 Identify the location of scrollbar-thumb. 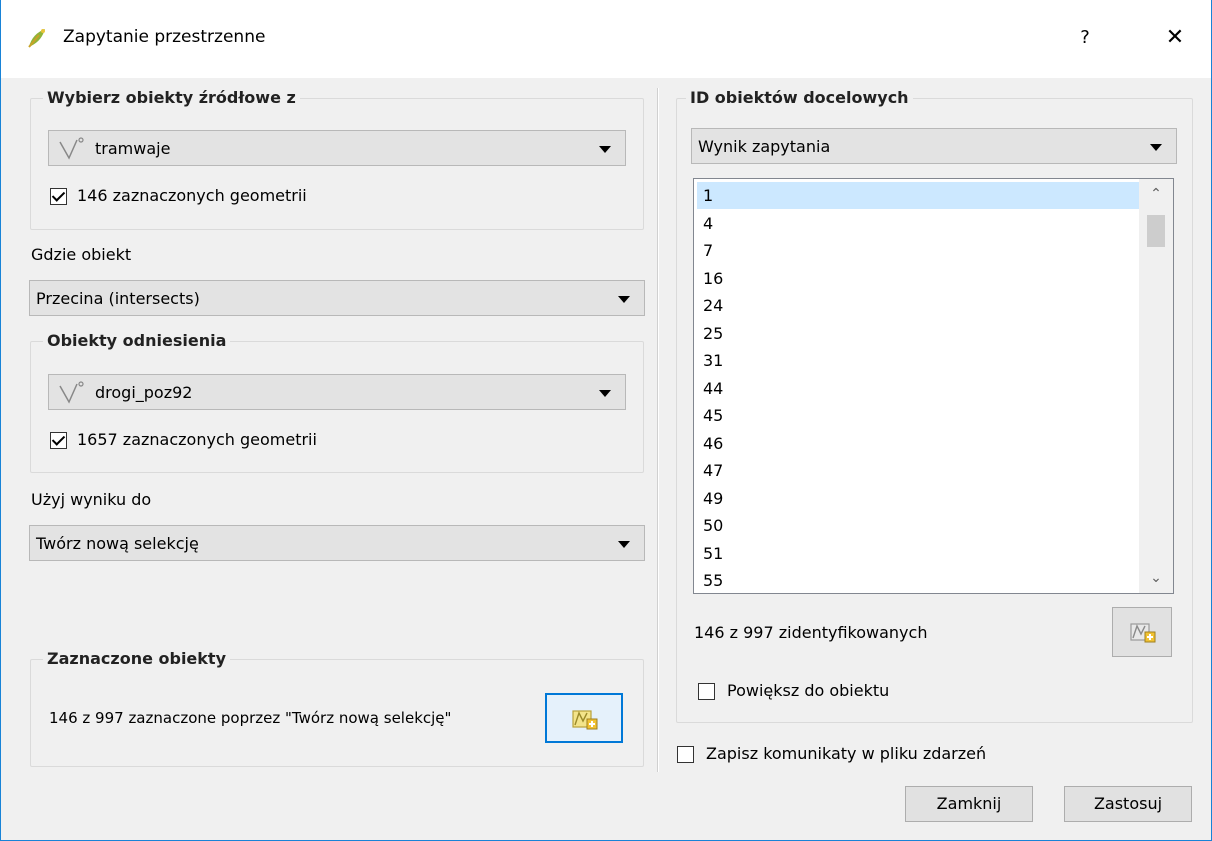
(1156, 231).